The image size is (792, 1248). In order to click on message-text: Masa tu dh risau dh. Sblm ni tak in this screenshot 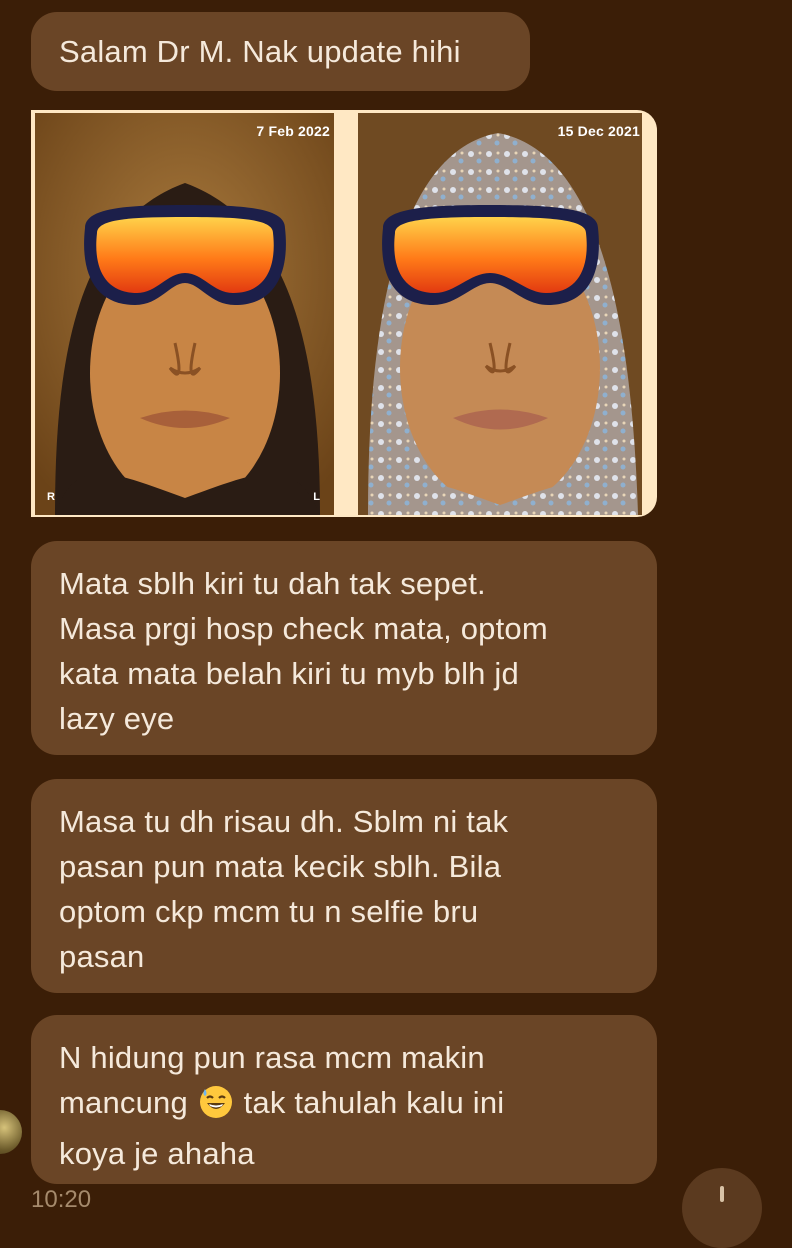, I will do `click(284, 821)`.